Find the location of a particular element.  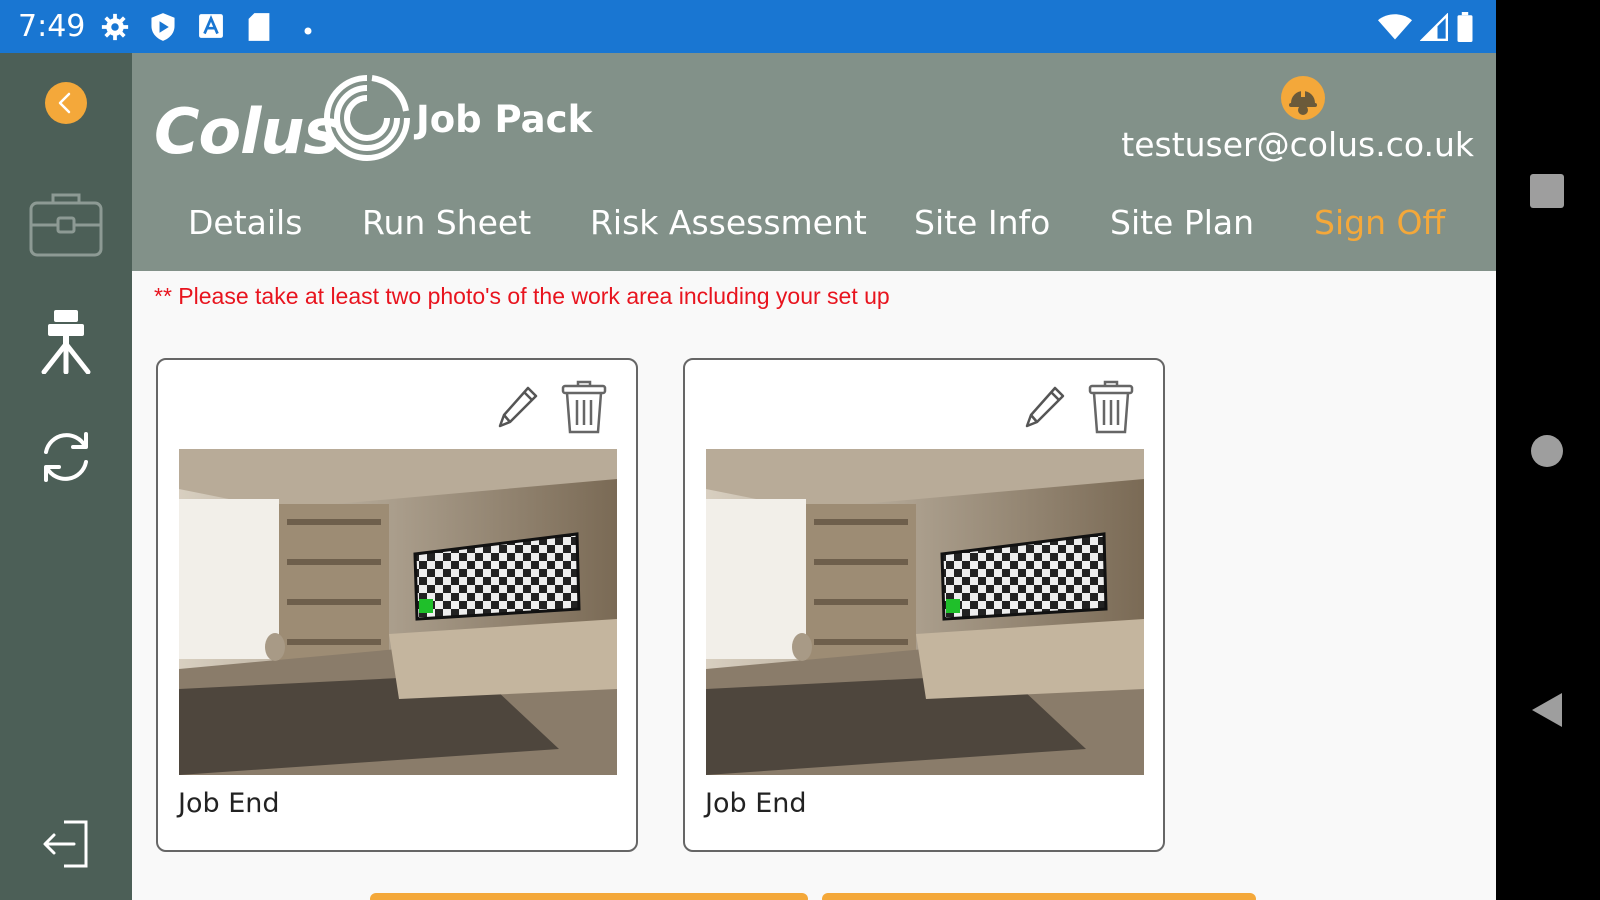

tab-risk-assessment: Risk Assessment is located at coordinates (728, 222).